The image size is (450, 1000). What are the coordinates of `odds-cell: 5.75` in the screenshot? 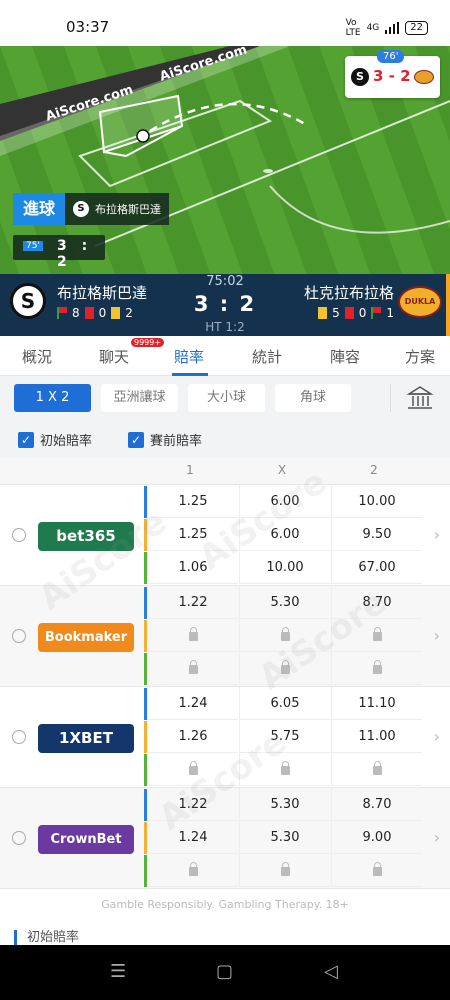 It's located at (284, 736).